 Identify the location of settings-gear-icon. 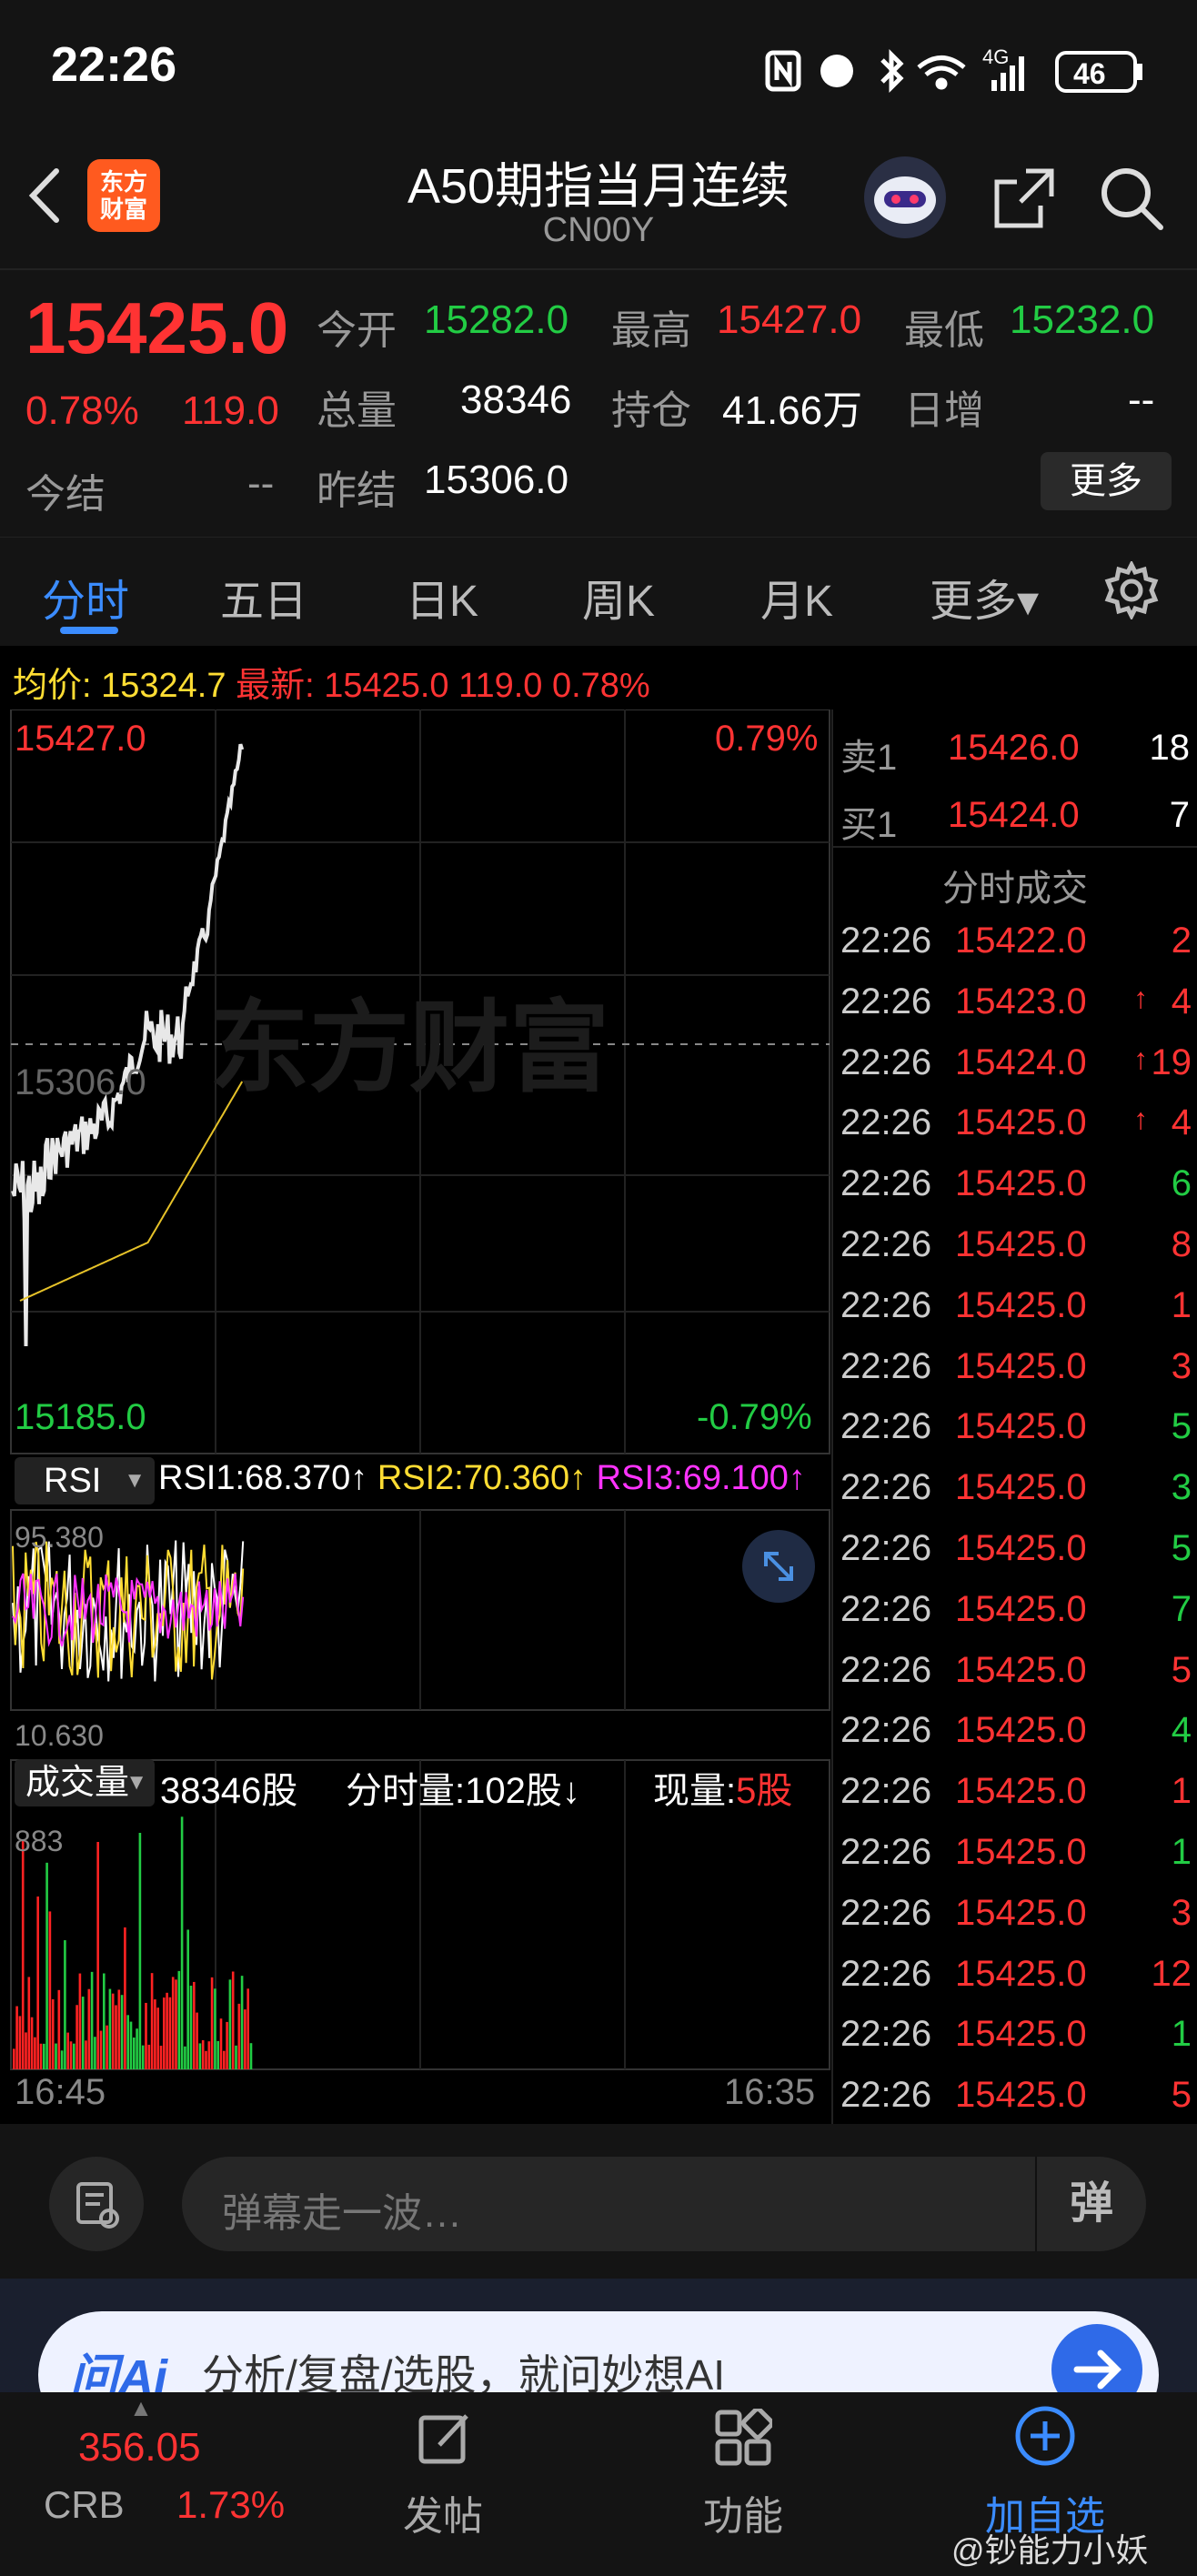
(1131, 590).